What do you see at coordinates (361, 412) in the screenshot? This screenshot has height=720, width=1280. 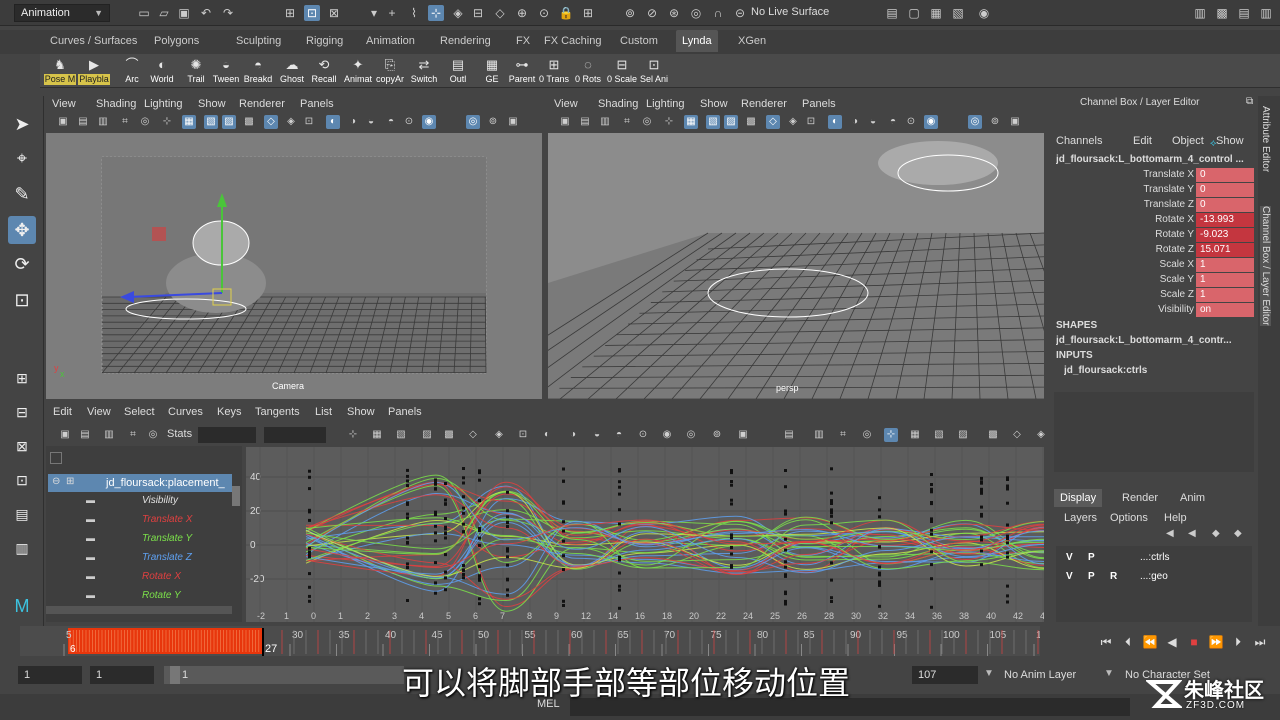 I see `graph-menu-show: Show` at bounding box center [361, 412].